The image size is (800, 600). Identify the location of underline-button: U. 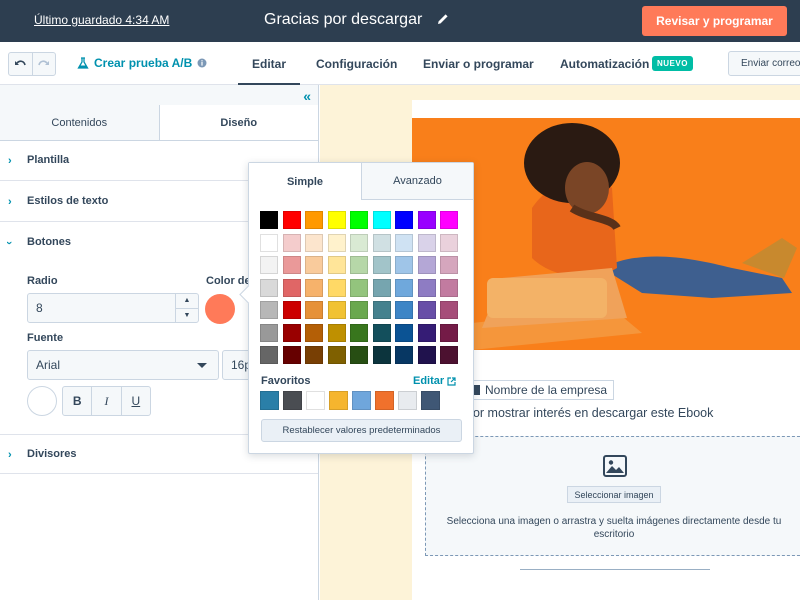
(135, 401).